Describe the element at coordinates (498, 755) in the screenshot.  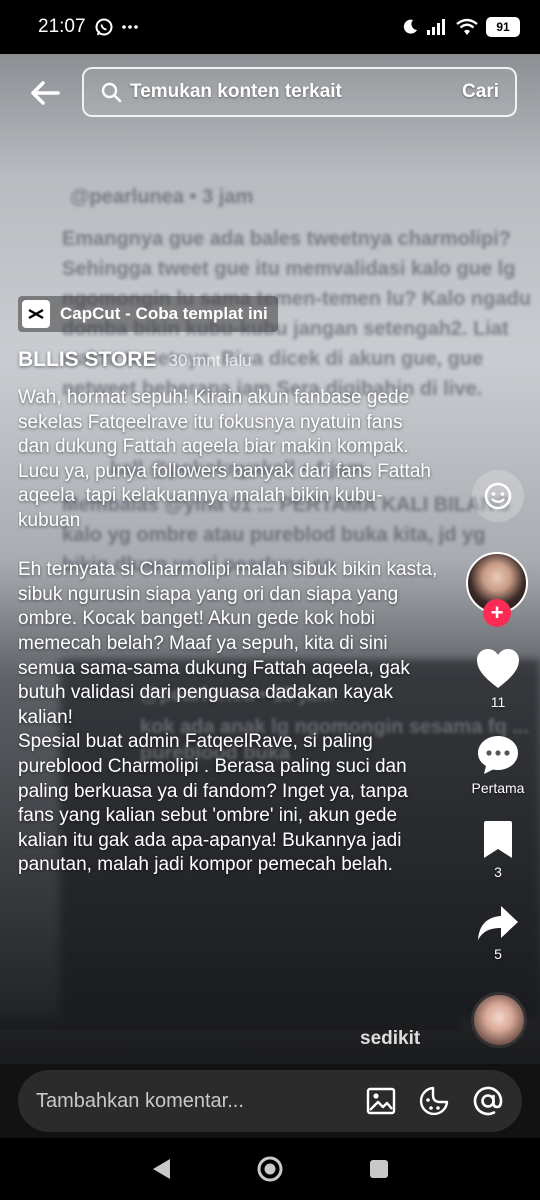
I see `comment-icon` at that location.